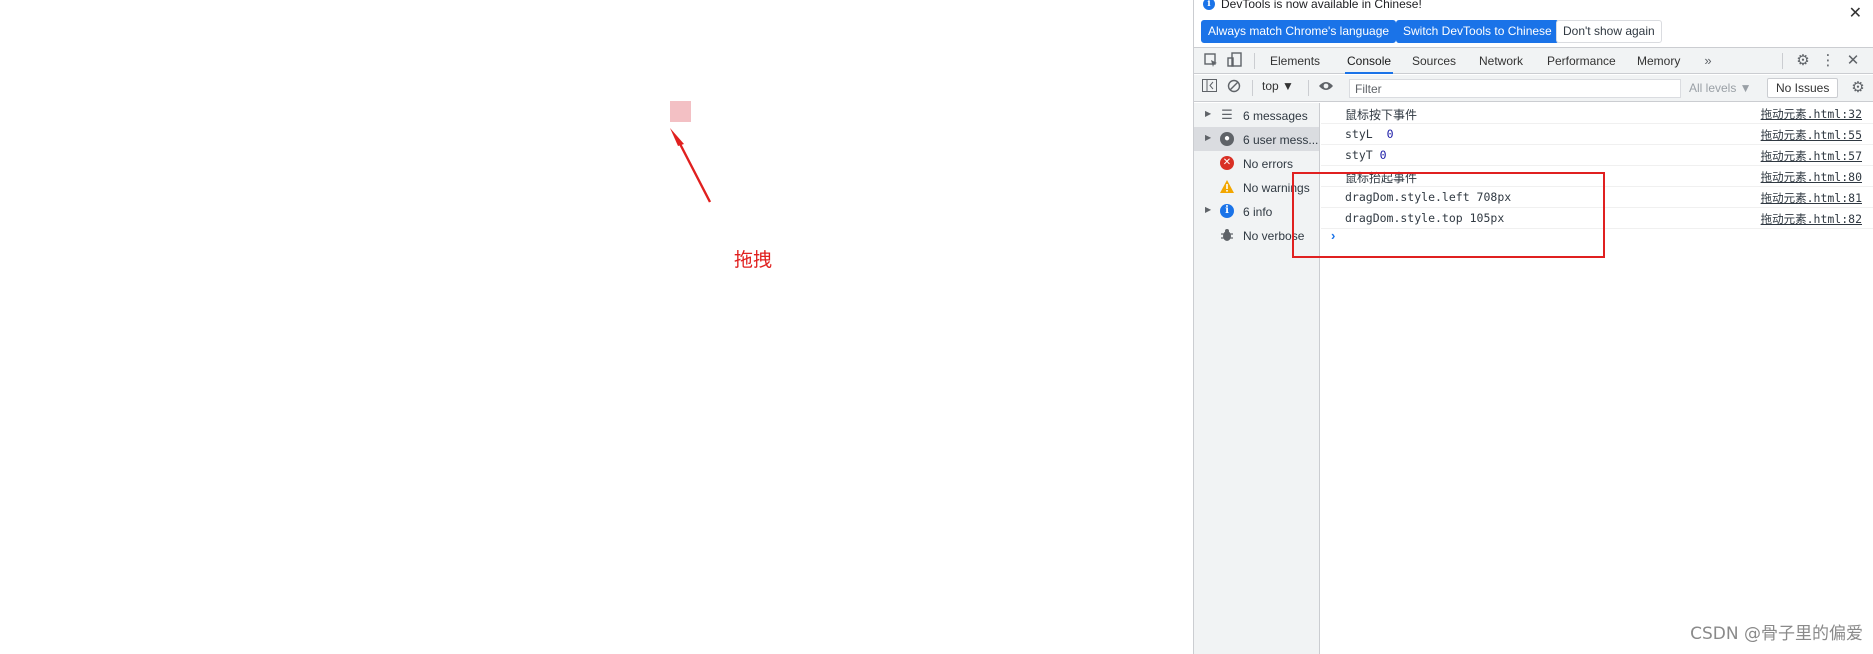 The height and width of the screenshot is (654, 1873). Describe the element at coordinates (1235, 61) in the screenshot. I see `device-toolbar-icon` at that location.